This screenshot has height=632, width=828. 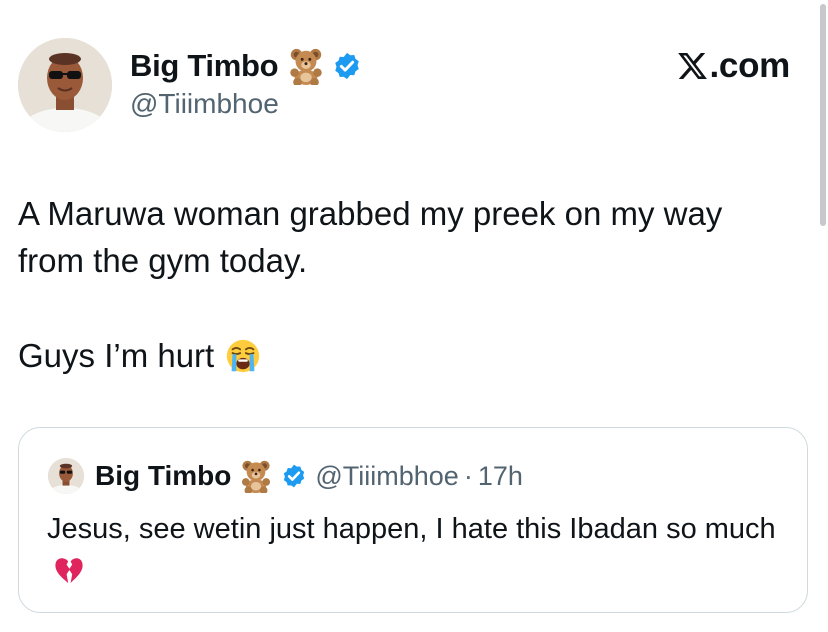 I want to click on quoted-timestamp: 17h, so click(x=500, y=476).